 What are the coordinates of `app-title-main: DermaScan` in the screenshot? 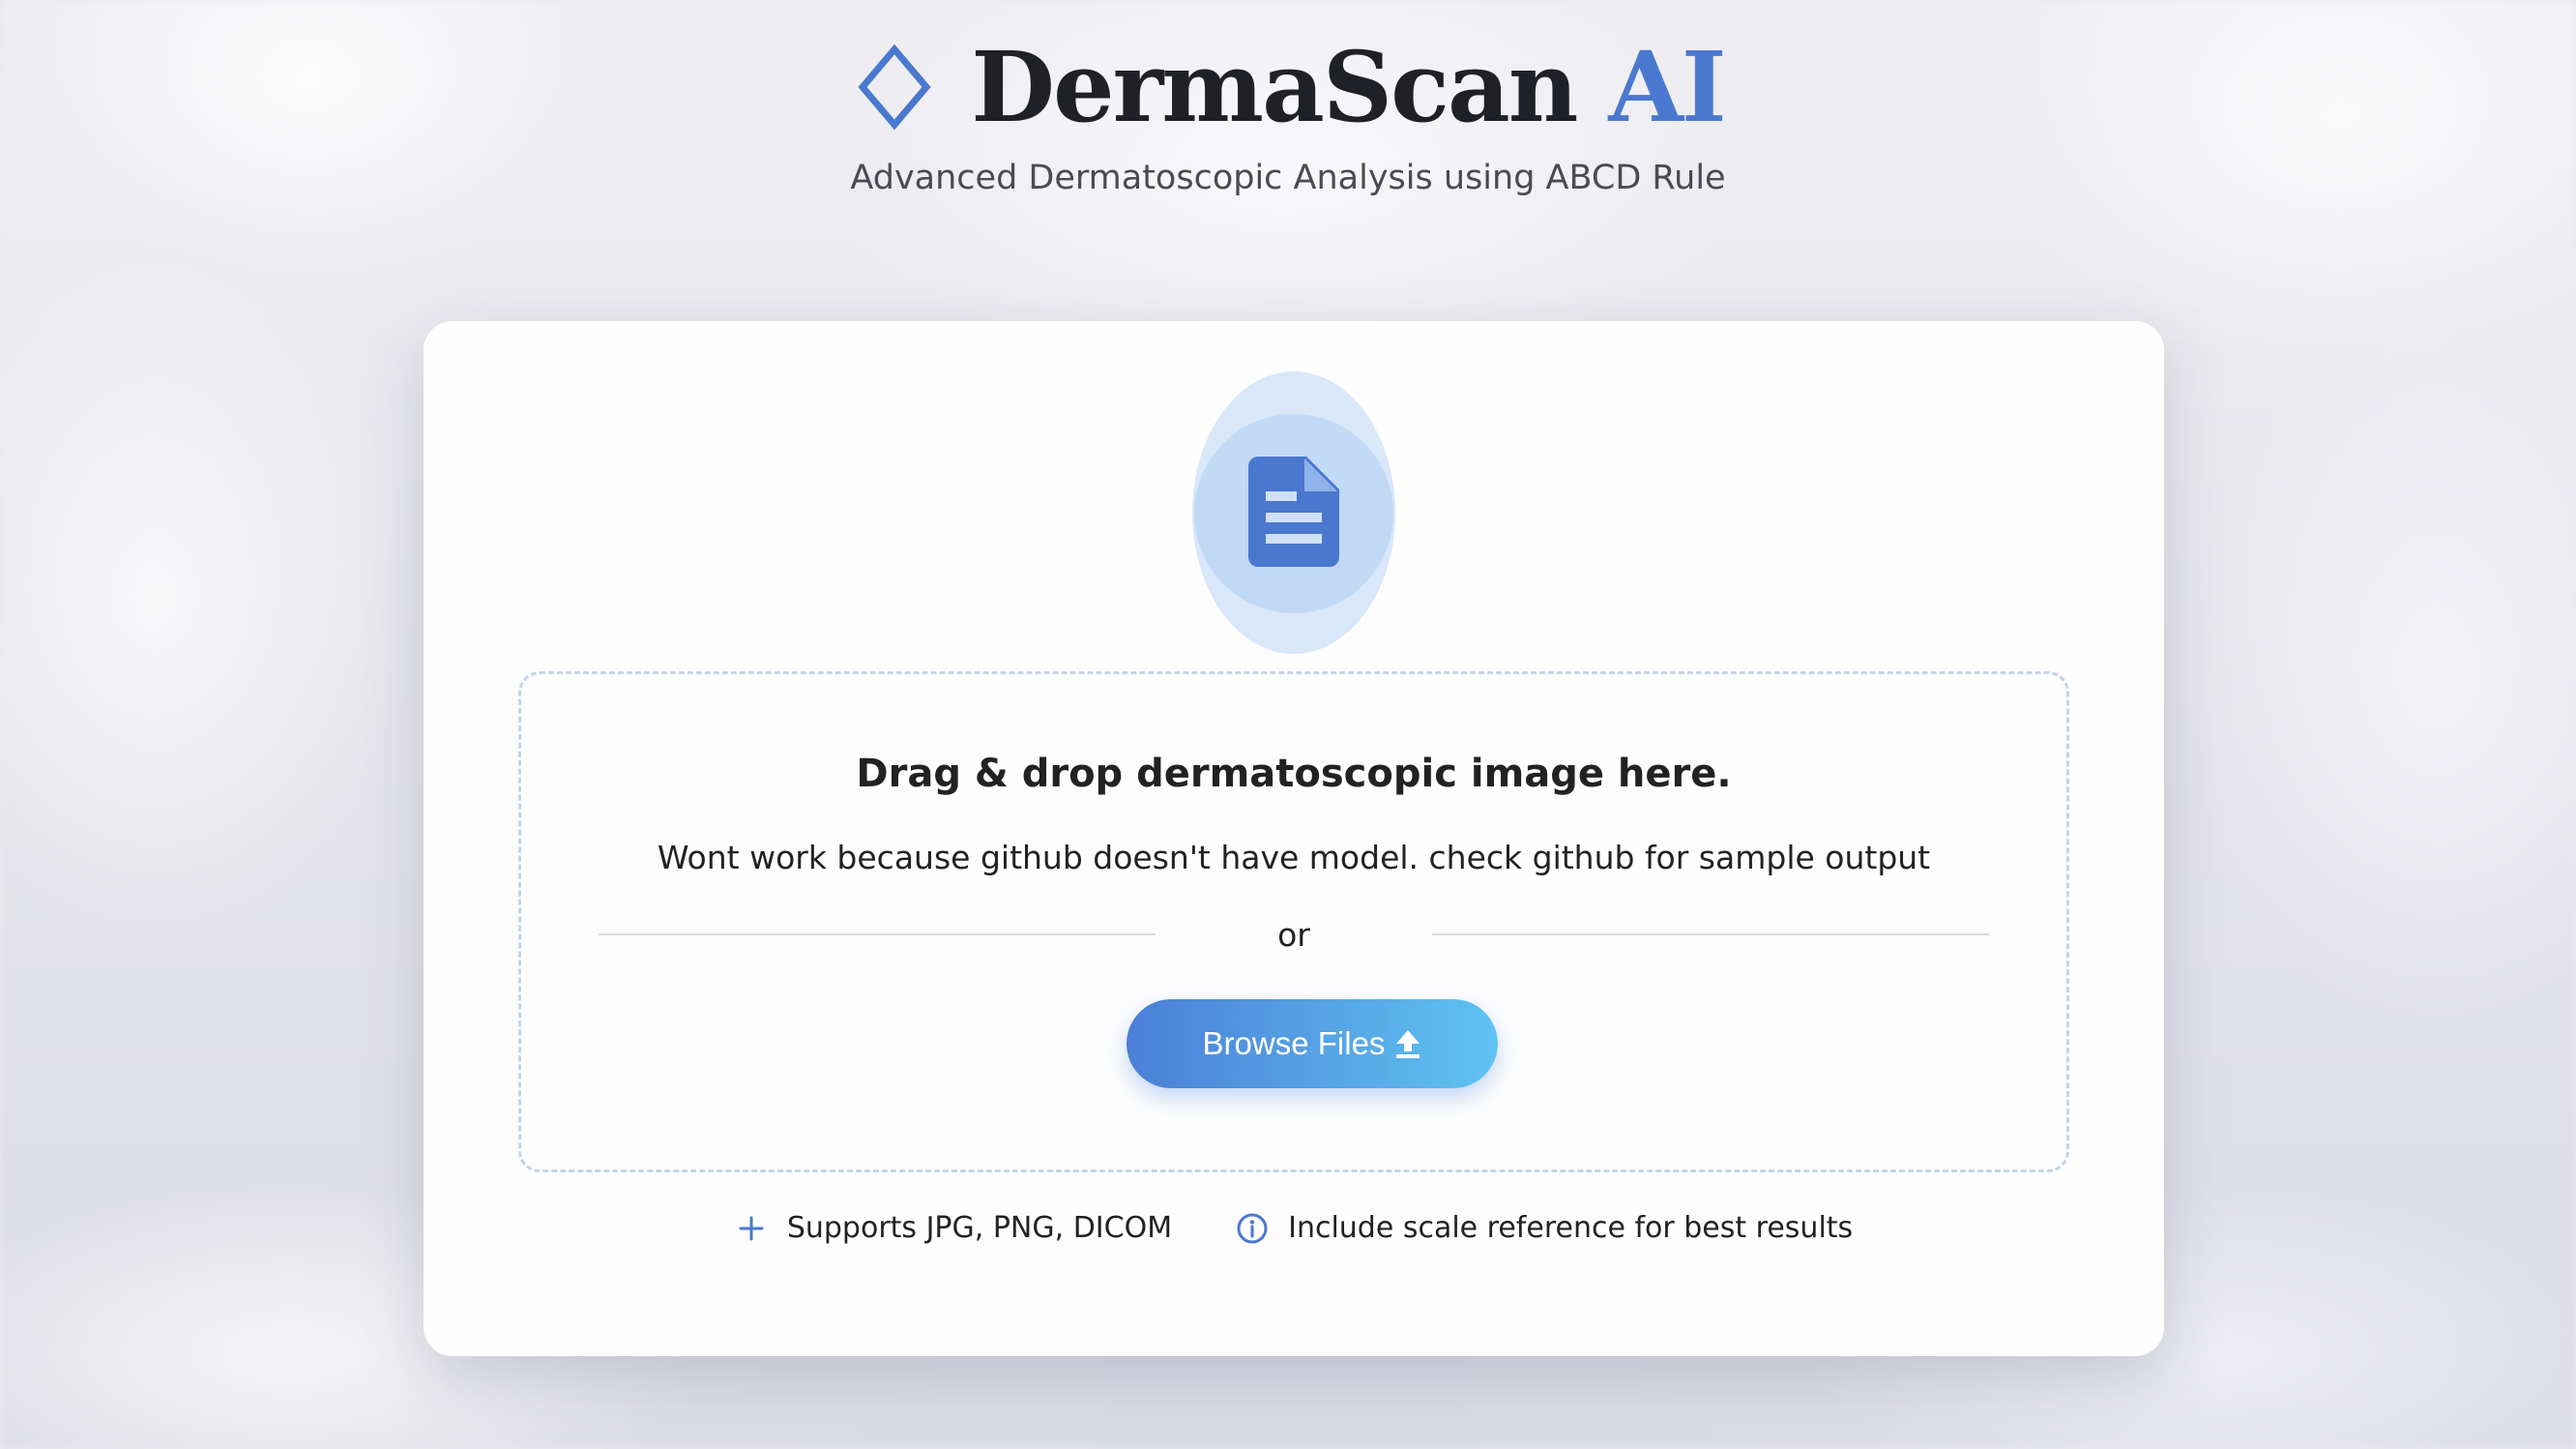 It's located at (1274, 87).